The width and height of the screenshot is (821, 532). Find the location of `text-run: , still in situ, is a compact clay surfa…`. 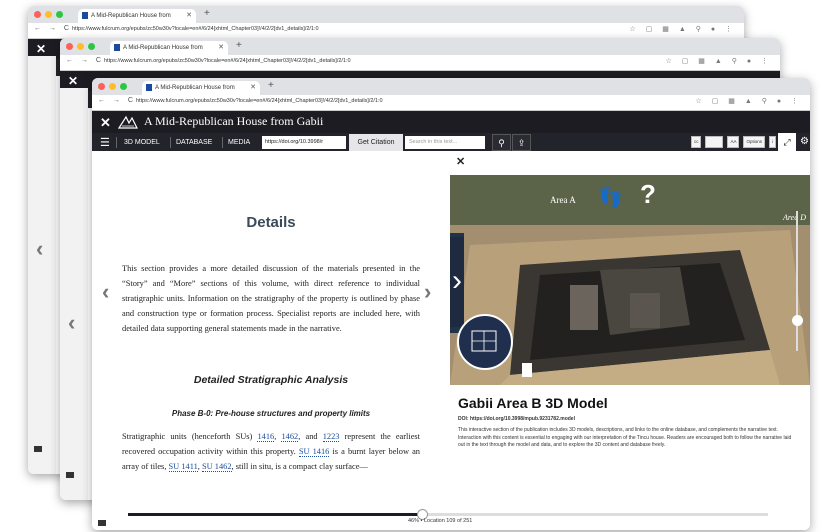

text-run: , still in situ, is a compact clay surfa… is located at coordinates (299, 466).